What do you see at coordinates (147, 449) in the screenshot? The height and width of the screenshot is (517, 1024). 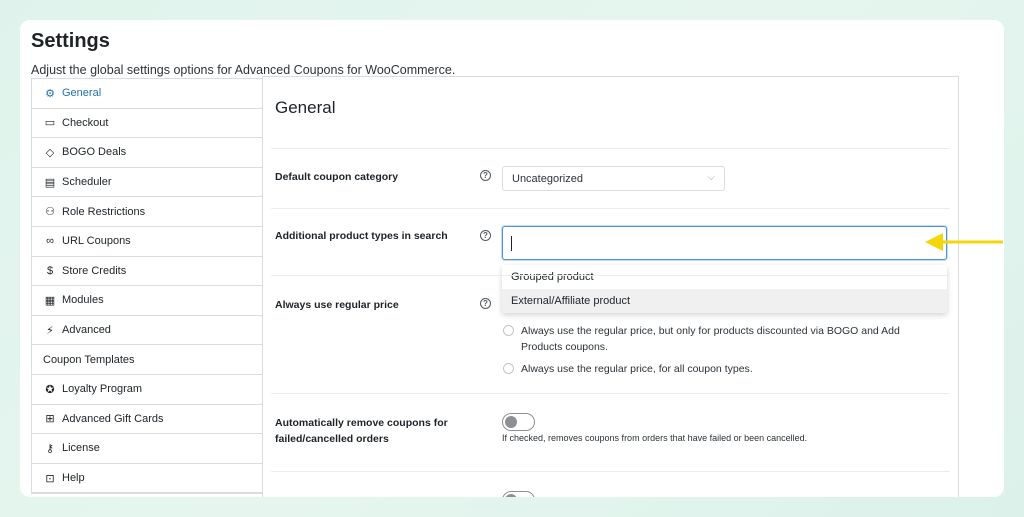 I see `sidebar-item-license: ⚷ License` at bounding box center [147, 449].